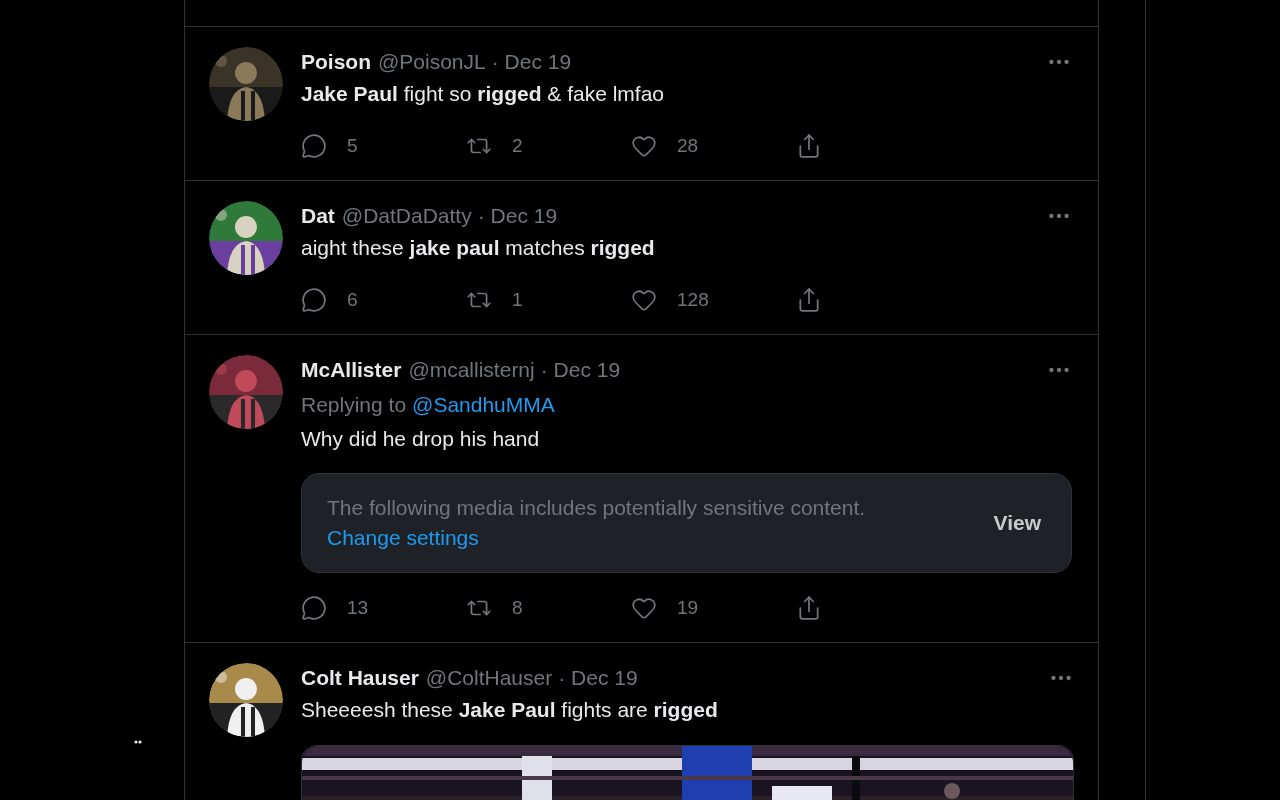 The height and width of the screenshot is (800, 1280). I want to click on author-name: McAllister, so click(351, 370).